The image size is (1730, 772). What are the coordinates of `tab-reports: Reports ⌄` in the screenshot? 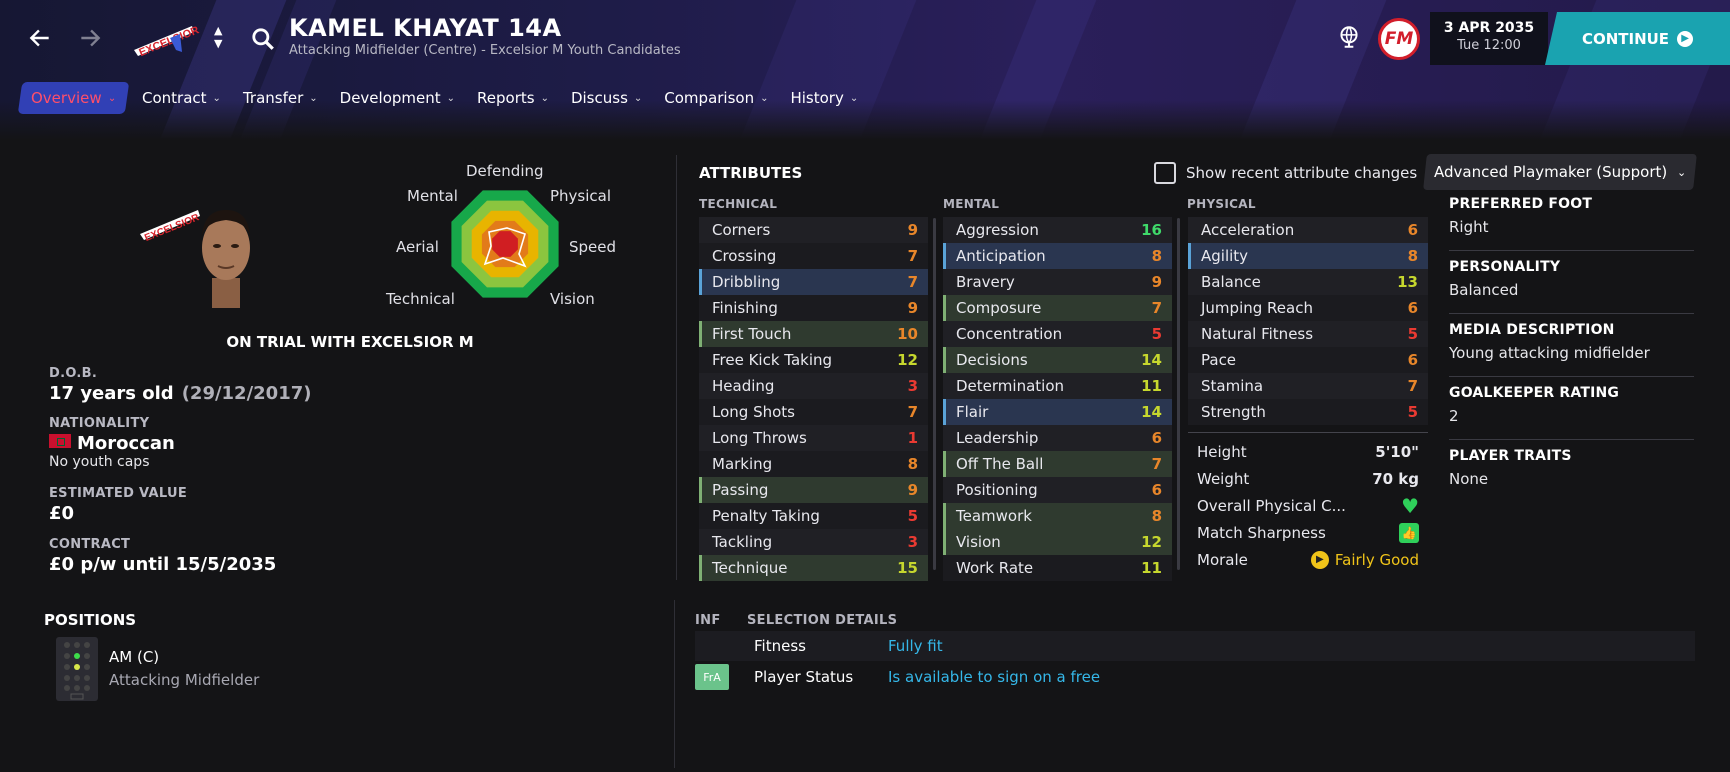 It's located at (513, 98).